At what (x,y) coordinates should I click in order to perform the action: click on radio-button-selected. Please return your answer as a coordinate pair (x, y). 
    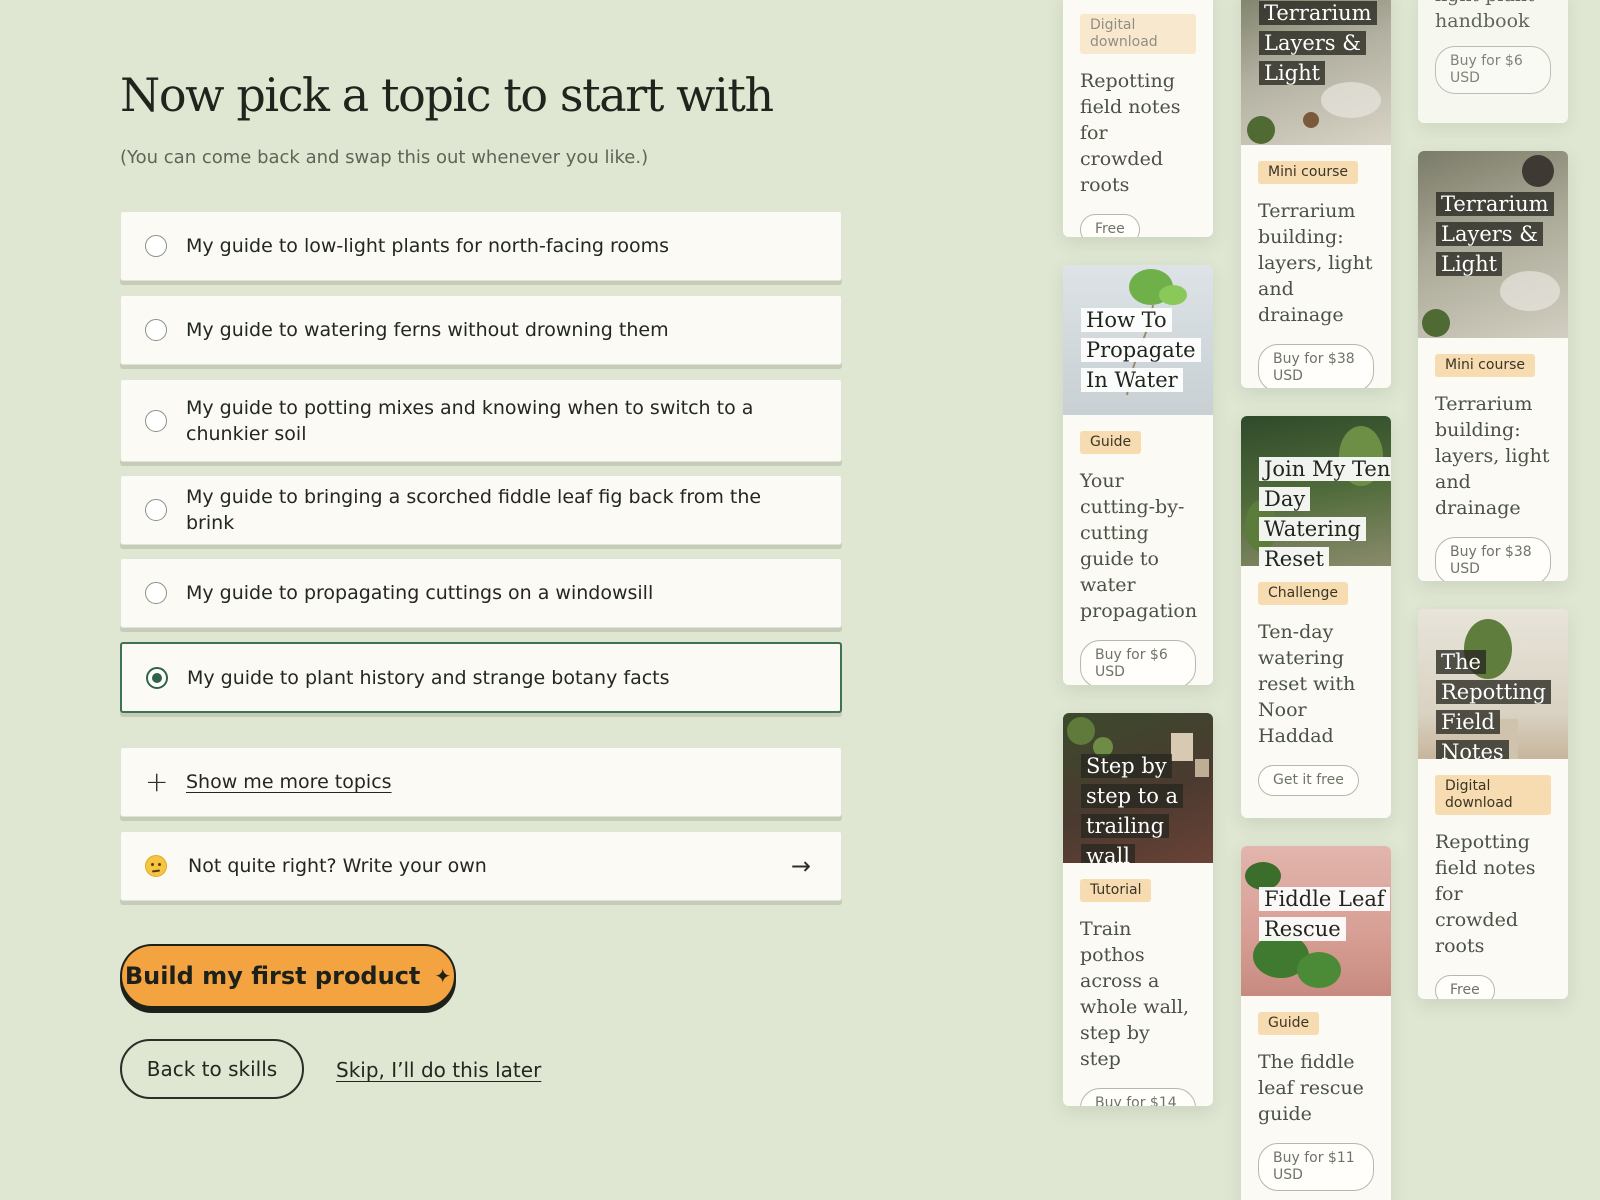
    Looking at the image, I should click on (157, 677).